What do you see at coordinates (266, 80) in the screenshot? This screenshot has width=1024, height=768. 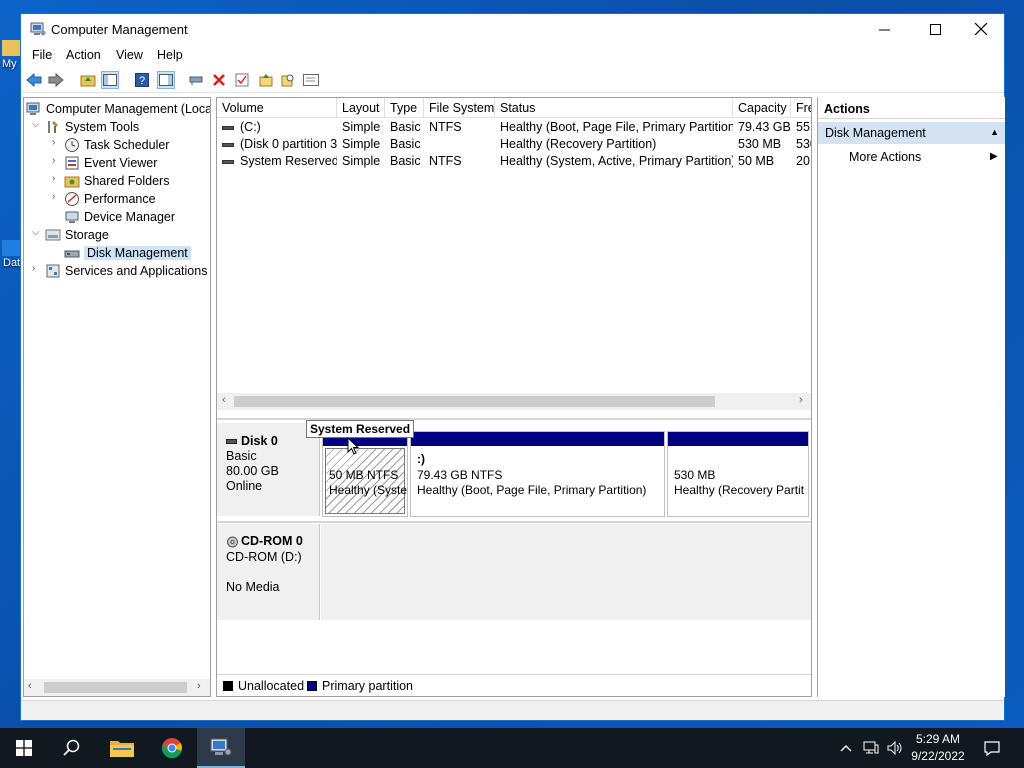 I see `export-icon` at bounding box center [266, 80].